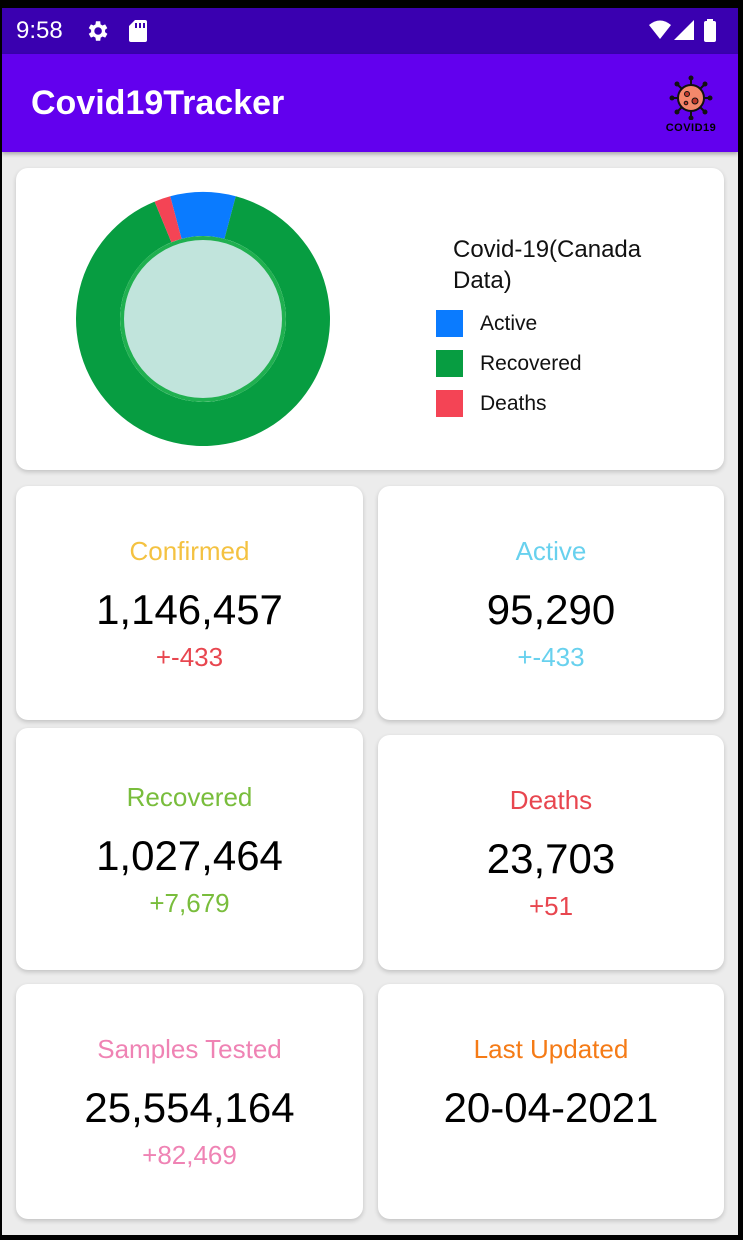 This screenshot has height=1240, width=743. I want to click on status-bar: 9:58, so click(370, 31).